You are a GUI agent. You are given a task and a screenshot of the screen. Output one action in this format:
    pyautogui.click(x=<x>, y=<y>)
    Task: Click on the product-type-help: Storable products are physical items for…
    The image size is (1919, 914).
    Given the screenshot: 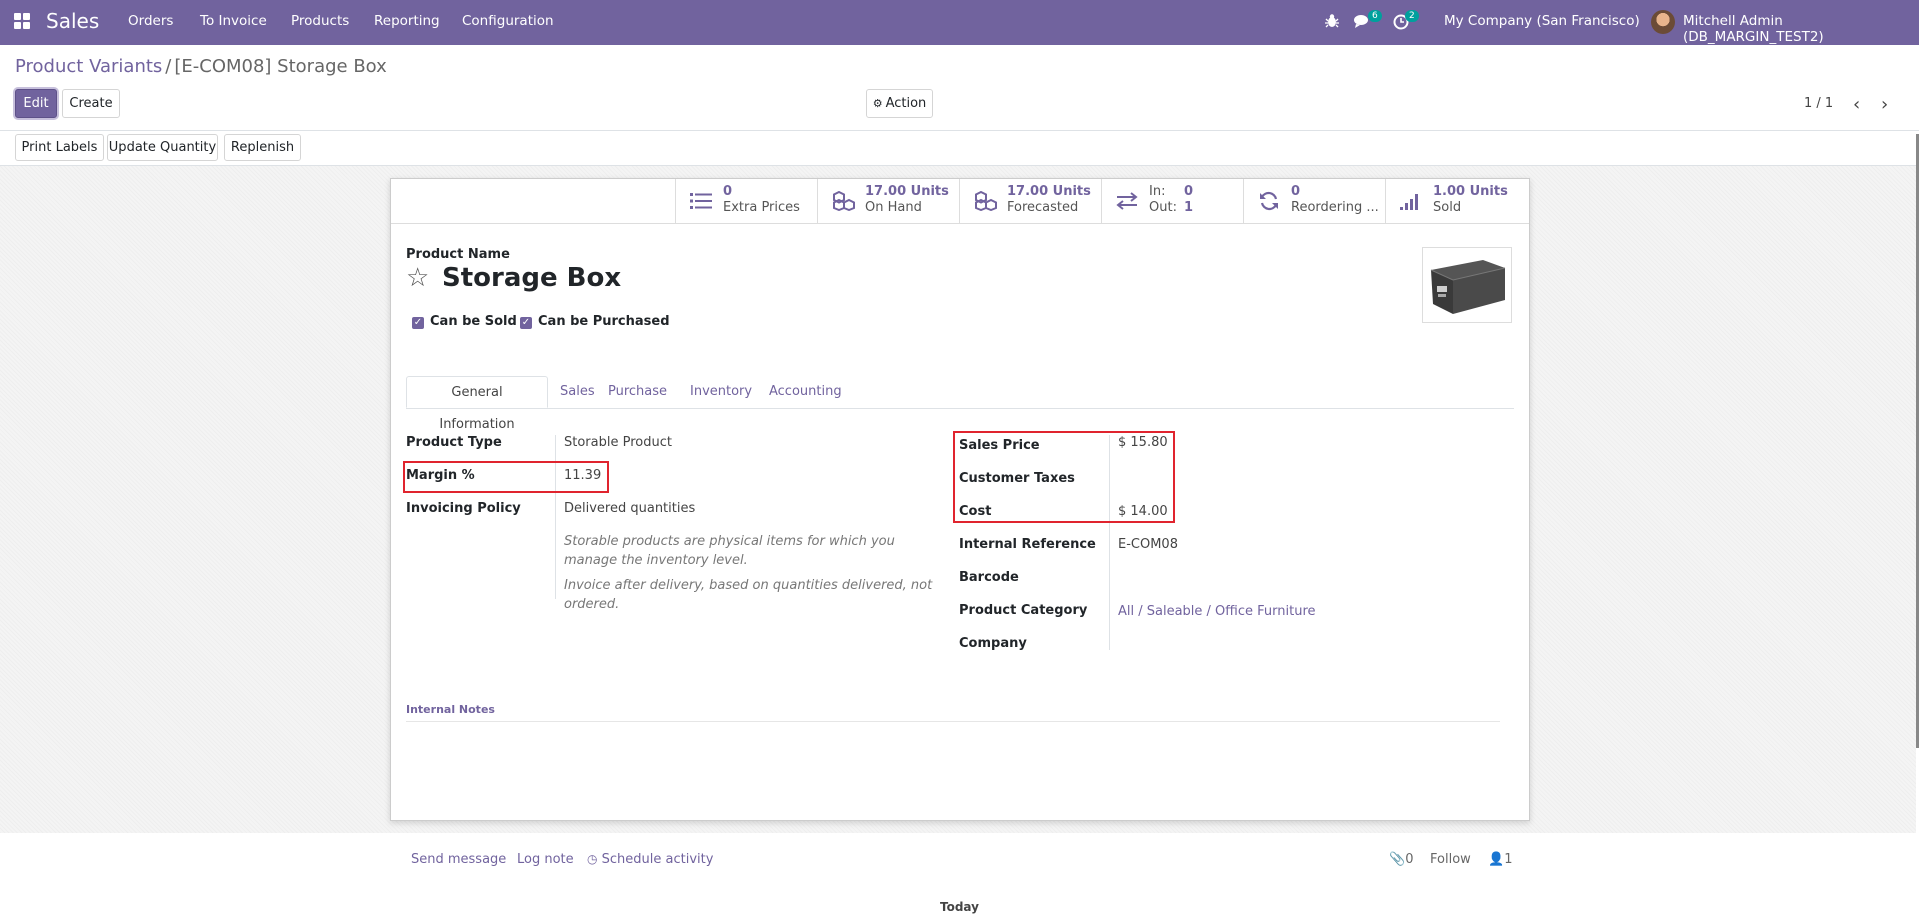 What is the action you would take?
    pyautogui.click(x=729, y=551)
    